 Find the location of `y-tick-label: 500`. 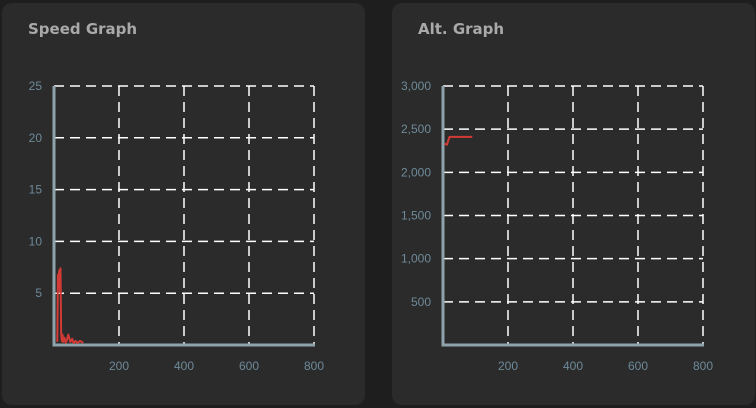

y-tick-label: 500 is located at coordinates (421, 302).